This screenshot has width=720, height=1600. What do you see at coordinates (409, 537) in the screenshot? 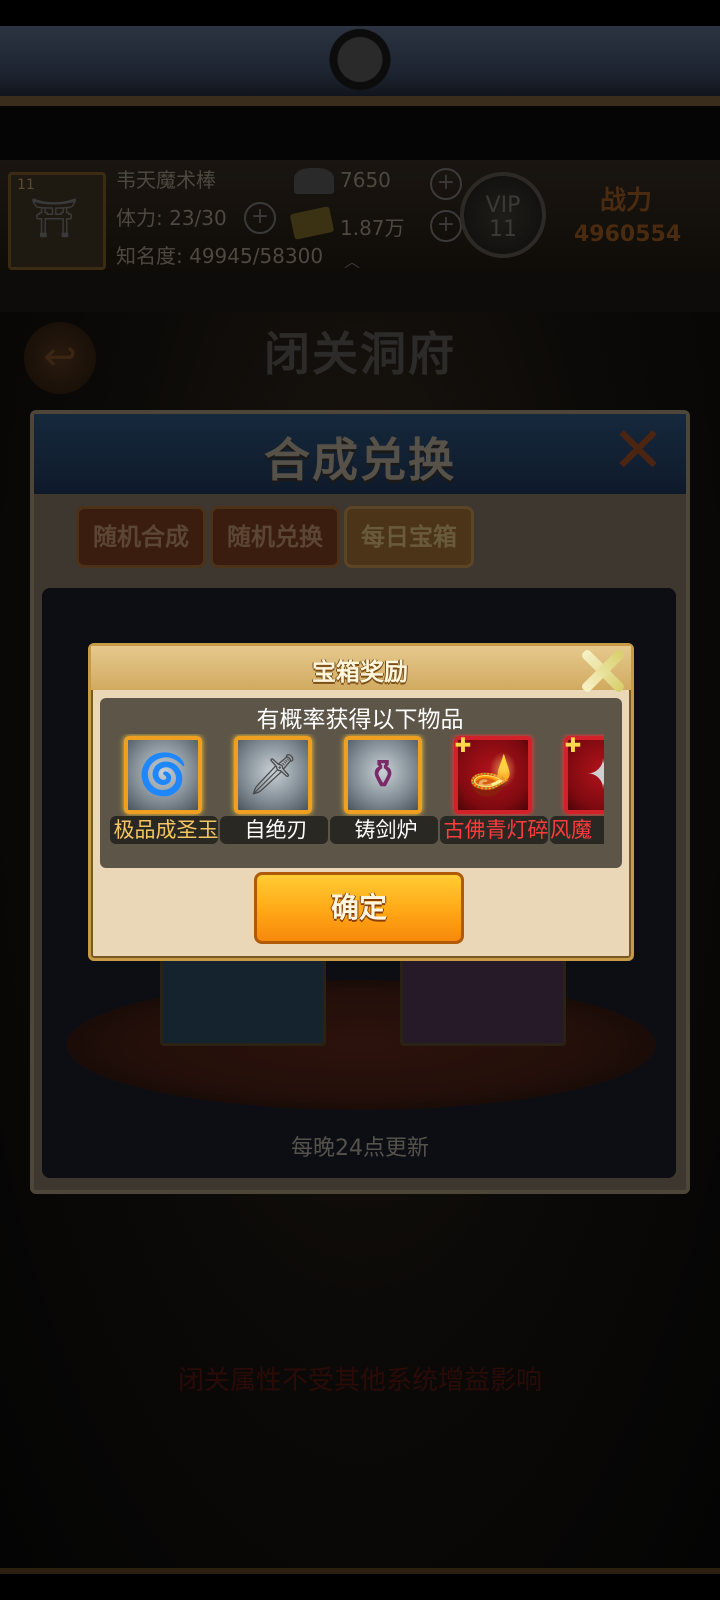
I see `tab-daily-chest: 每日宝箱` at bounding box center [409, 537].